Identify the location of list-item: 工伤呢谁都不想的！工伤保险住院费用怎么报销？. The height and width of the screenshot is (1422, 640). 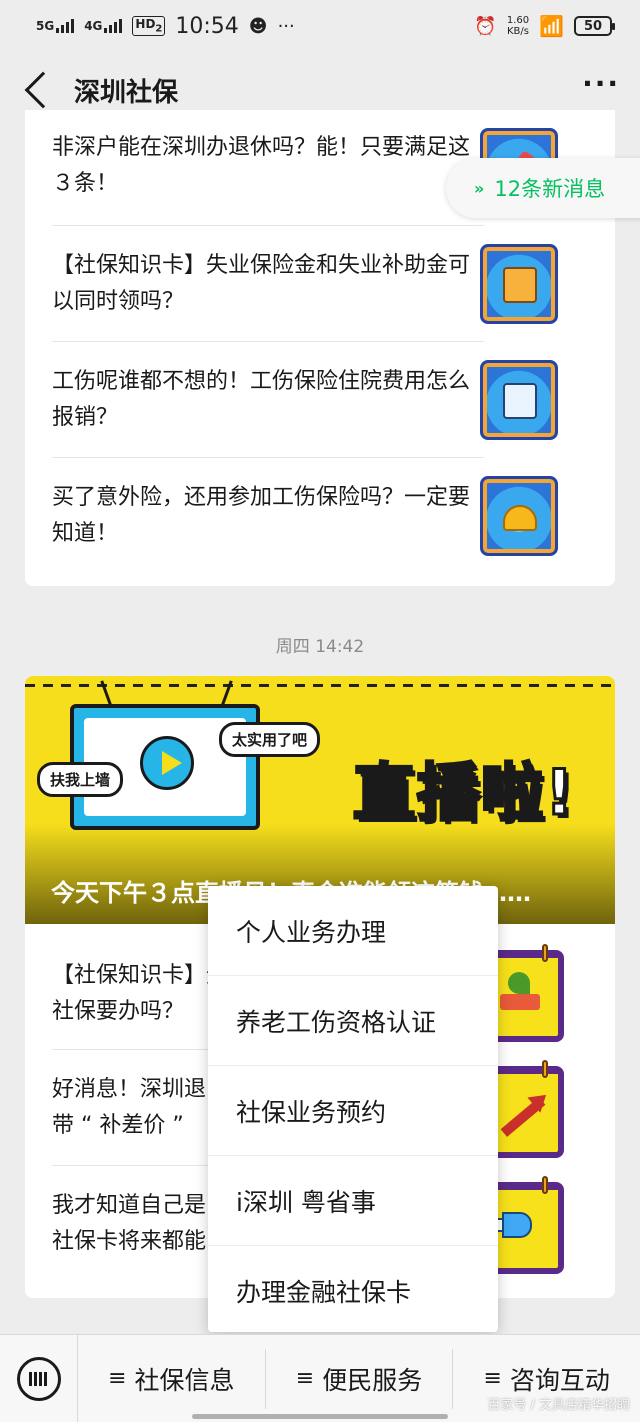
(320, 400).